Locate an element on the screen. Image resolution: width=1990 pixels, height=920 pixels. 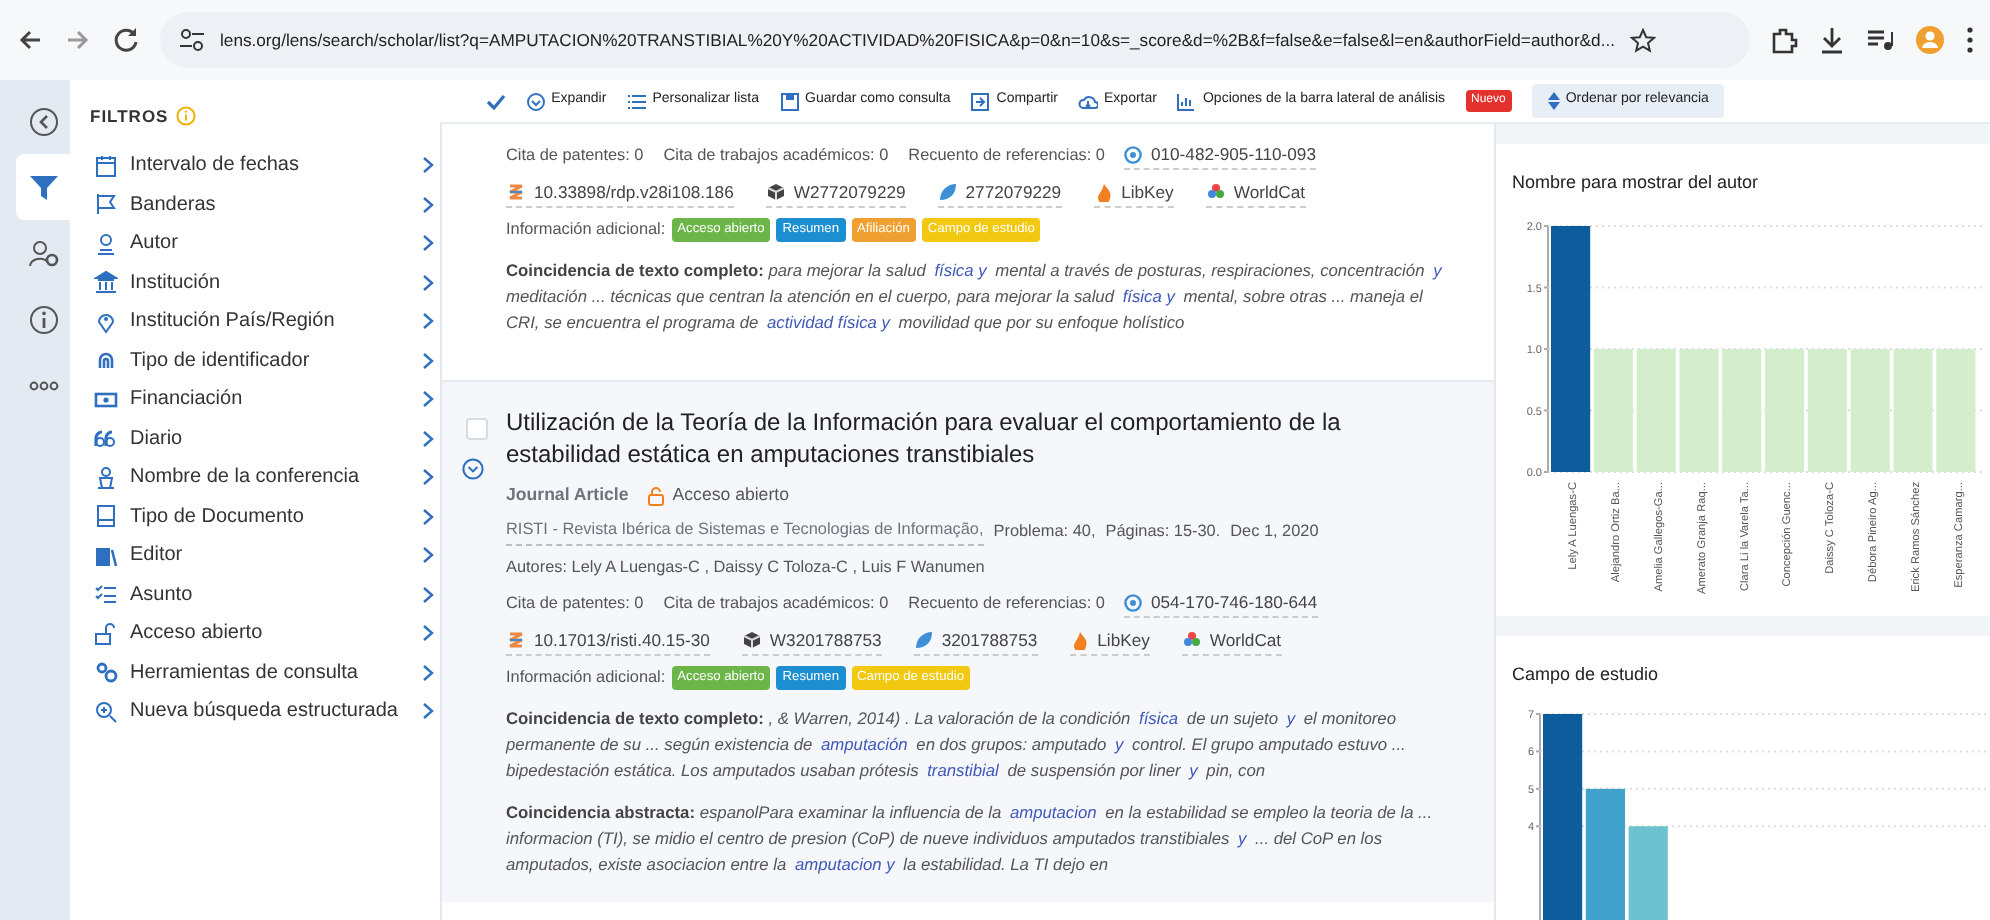
back-icon is located at coordinates (30, 40).